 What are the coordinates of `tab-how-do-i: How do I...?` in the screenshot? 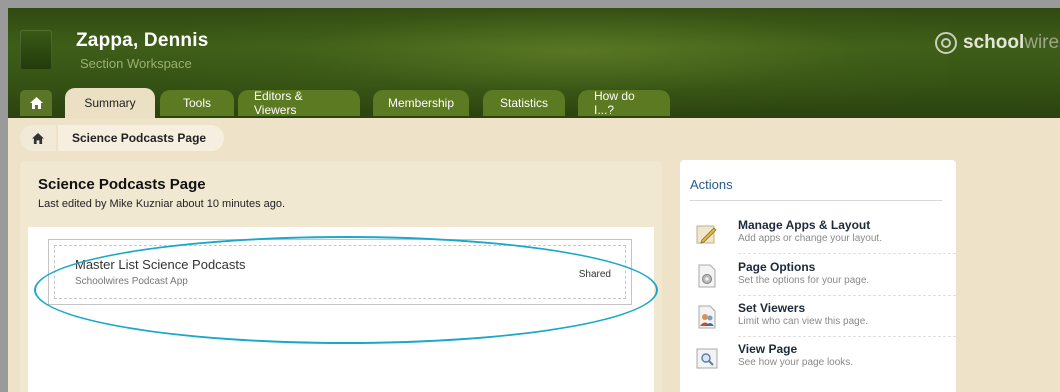 It's located at (624, 103).